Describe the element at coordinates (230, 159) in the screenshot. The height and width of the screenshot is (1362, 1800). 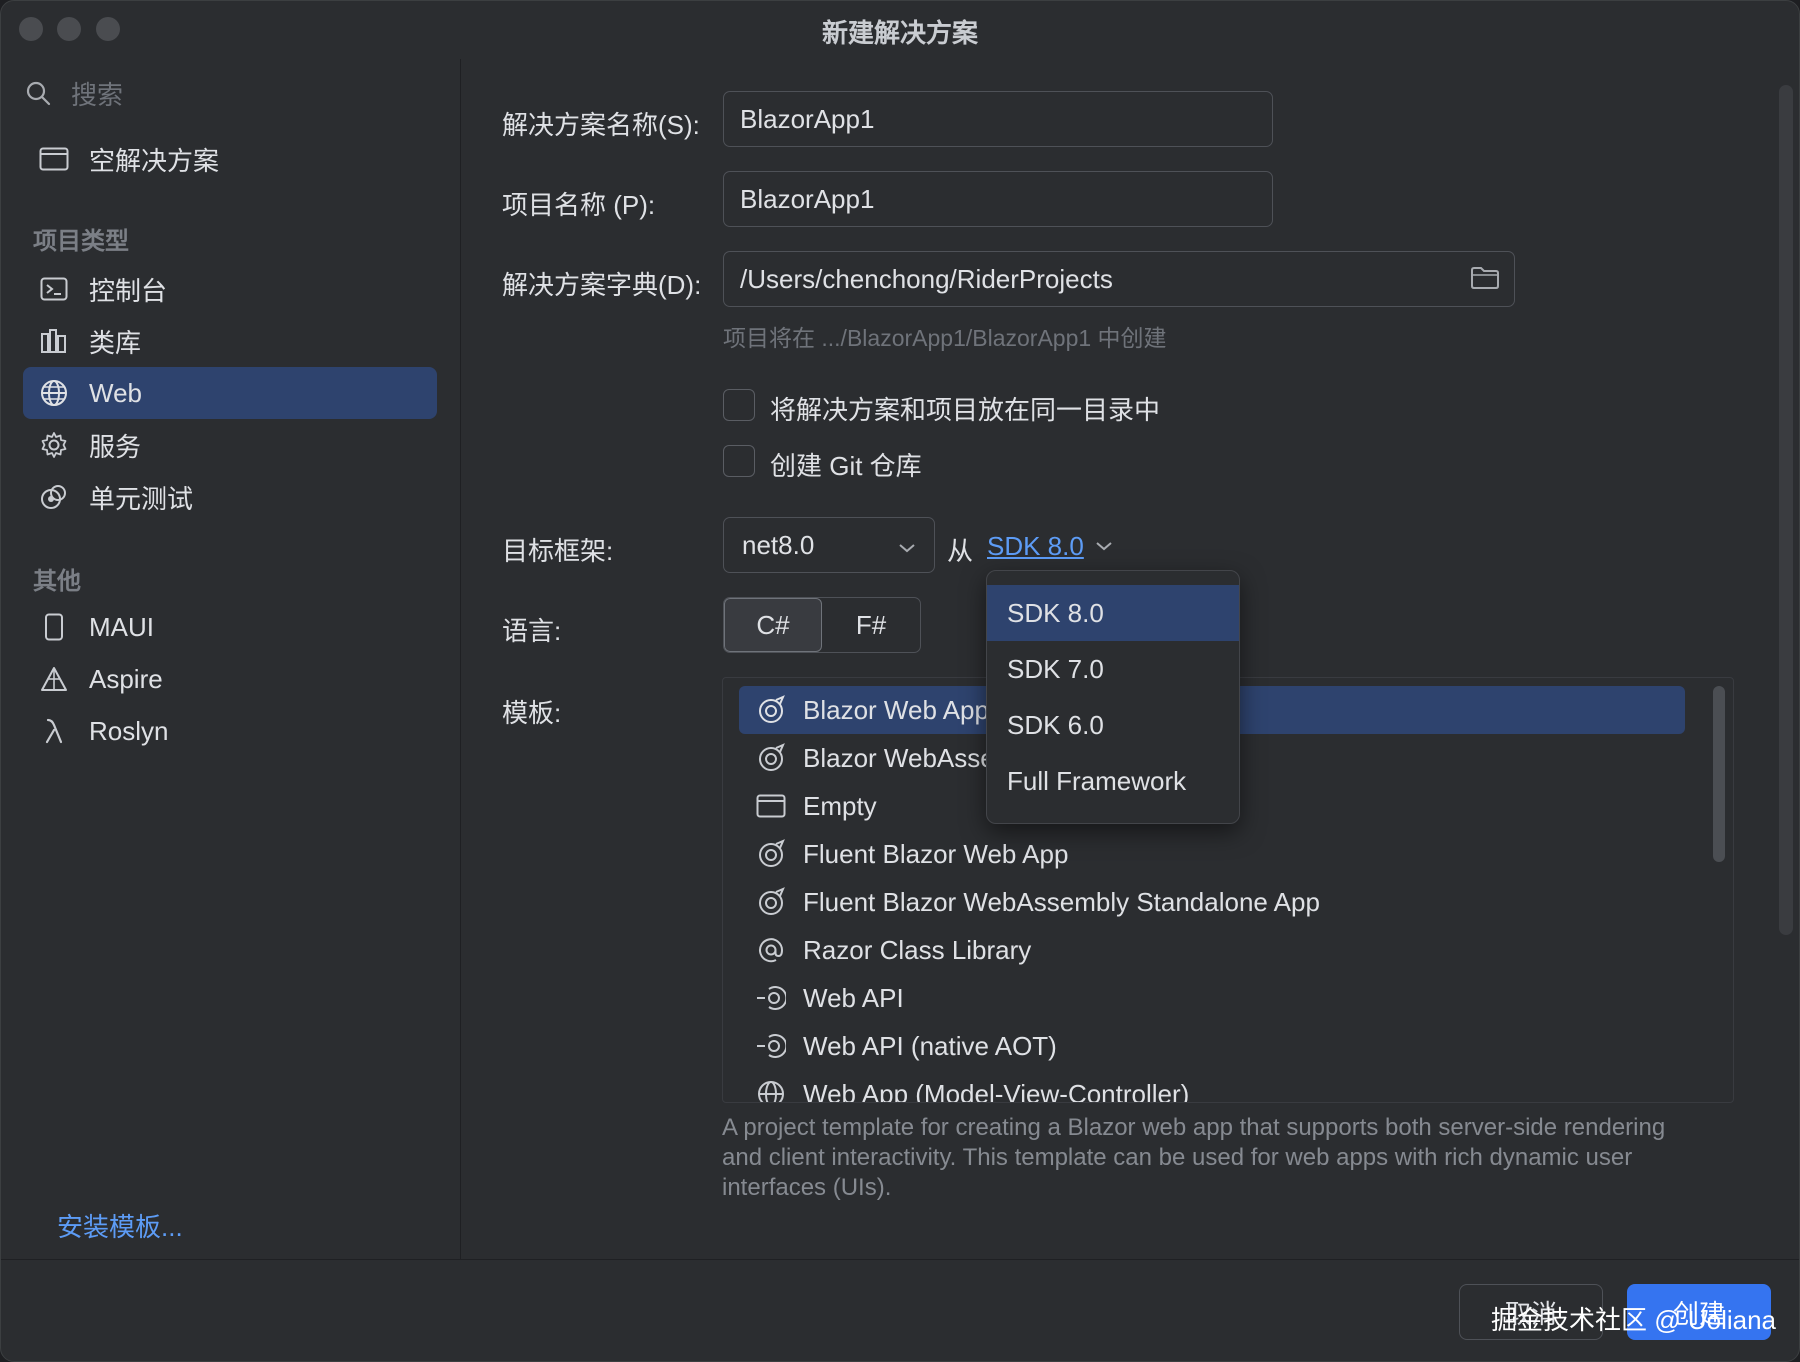
I see `sidebar-item-empty-solution: 空解决方案` at that location.